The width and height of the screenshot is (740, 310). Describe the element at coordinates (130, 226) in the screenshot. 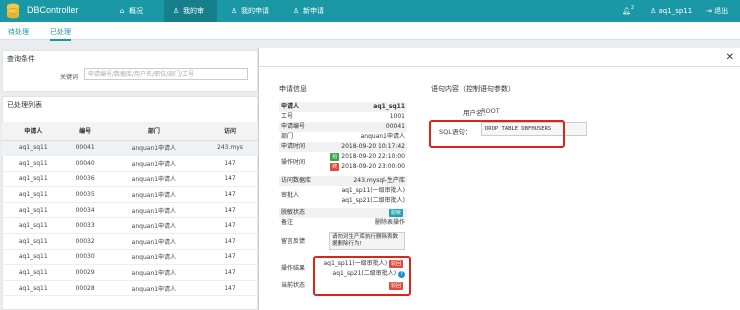

I see `table-row: aq1_sq11 00033 anquan1申请人 147` at that location.